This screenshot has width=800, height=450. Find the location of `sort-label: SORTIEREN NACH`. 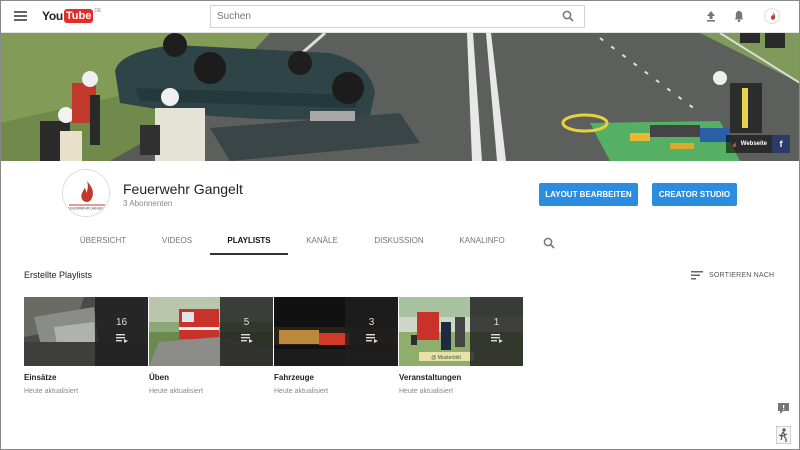

sort-label: SORTIEREN NACH is located at coordinates (742, 275).